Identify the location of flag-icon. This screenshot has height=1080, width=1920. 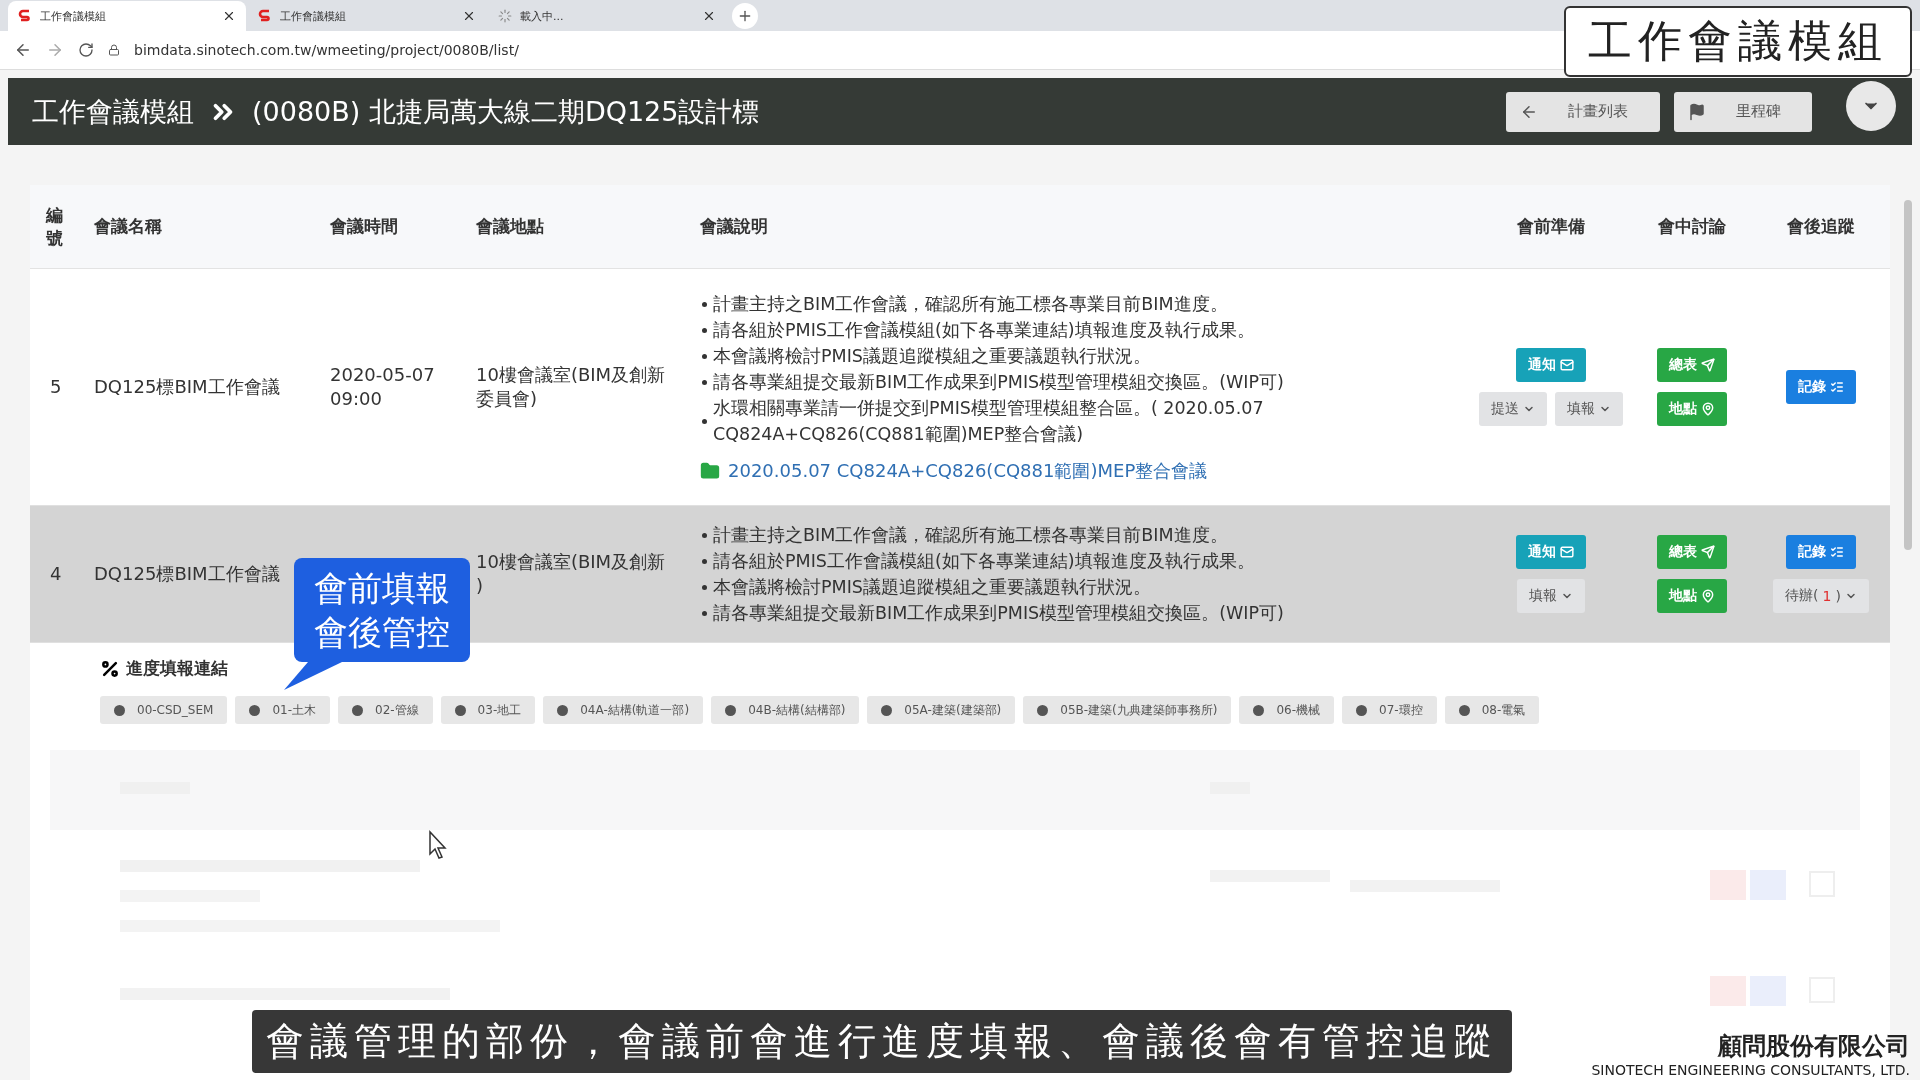
(1697, 111).